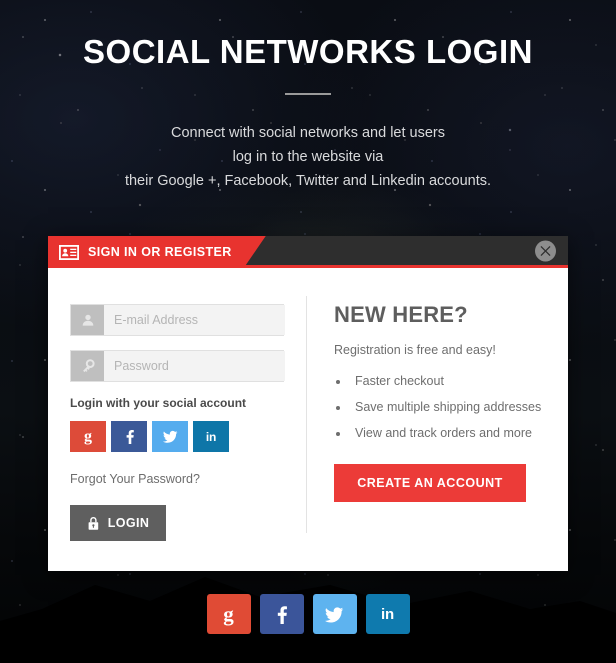  Describe the element at coordinates (128, 523) in the screenshot. I see `login-button-label: LOGIN` at that location.